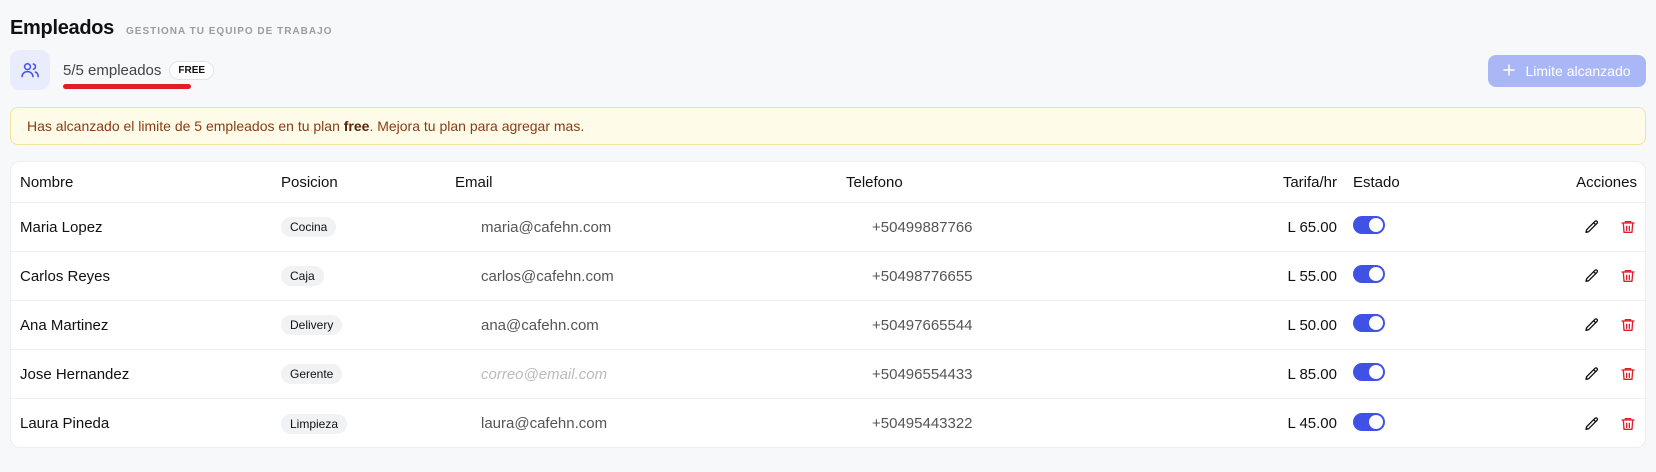  What do you see at coordinates (363, 227) in the screenshot?
I see `position-cell: Cocina` at bounding box center [363, 227].